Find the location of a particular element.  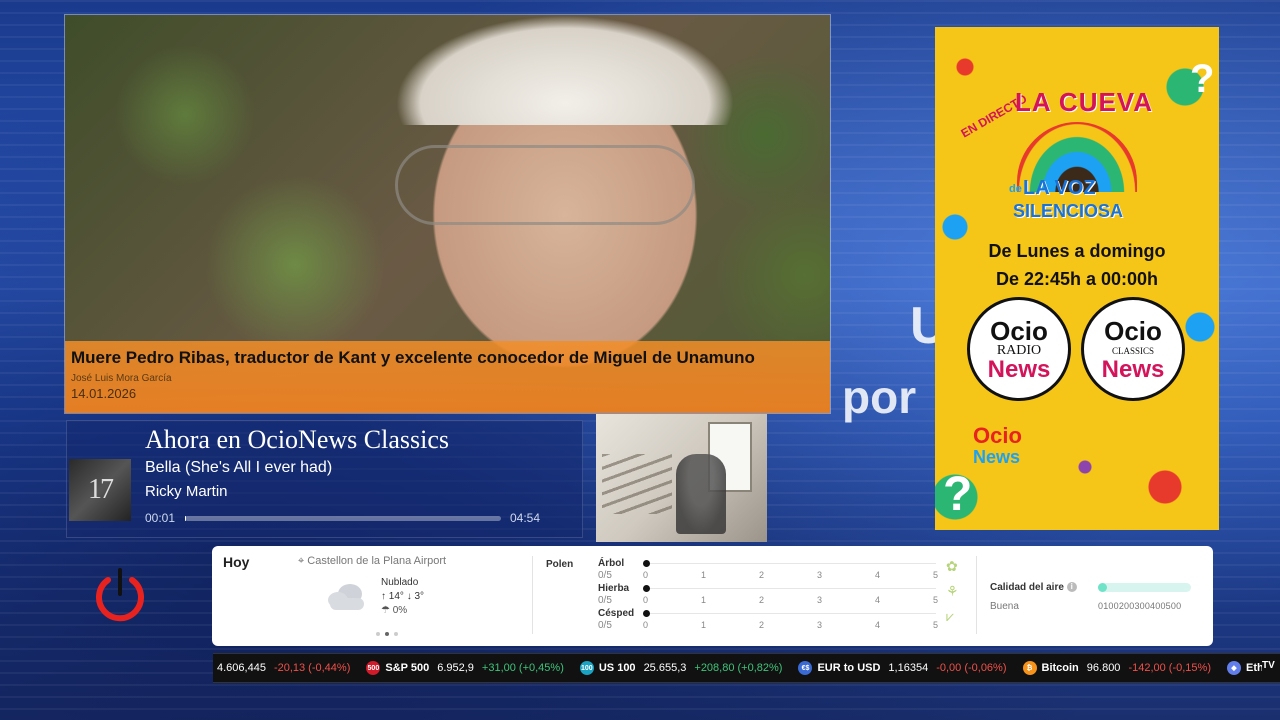

pollen-row: Hierba 0/5 0 1 2 3 4 5 ⚘ is located at coordinates (778, 595).